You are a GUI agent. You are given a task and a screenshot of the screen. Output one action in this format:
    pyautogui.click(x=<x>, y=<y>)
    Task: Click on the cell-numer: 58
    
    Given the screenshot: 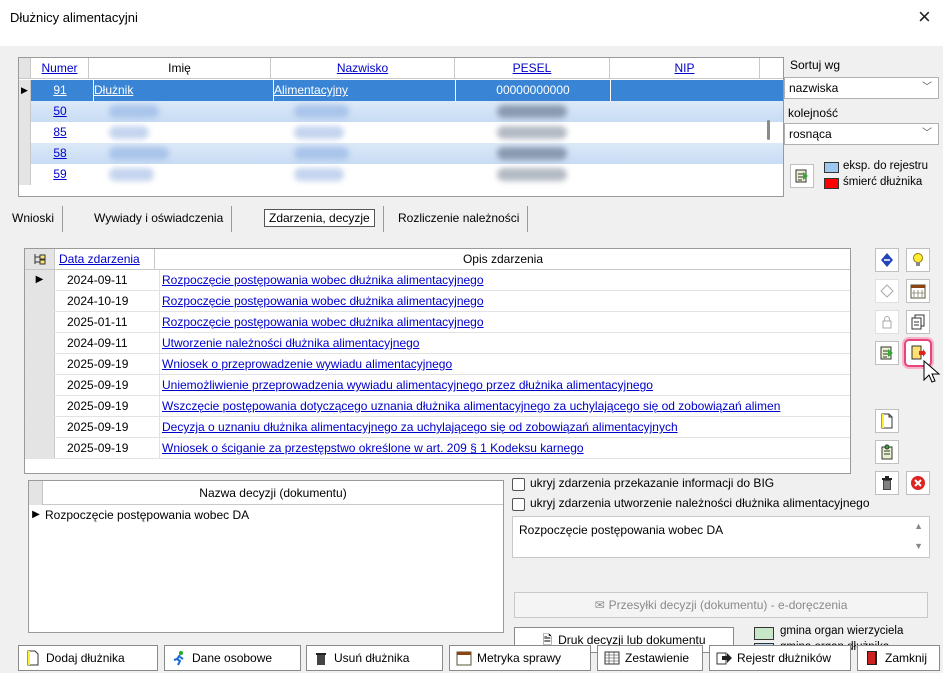 What is the action you would take?
    pyautogui.click(x=59, y=153)
    